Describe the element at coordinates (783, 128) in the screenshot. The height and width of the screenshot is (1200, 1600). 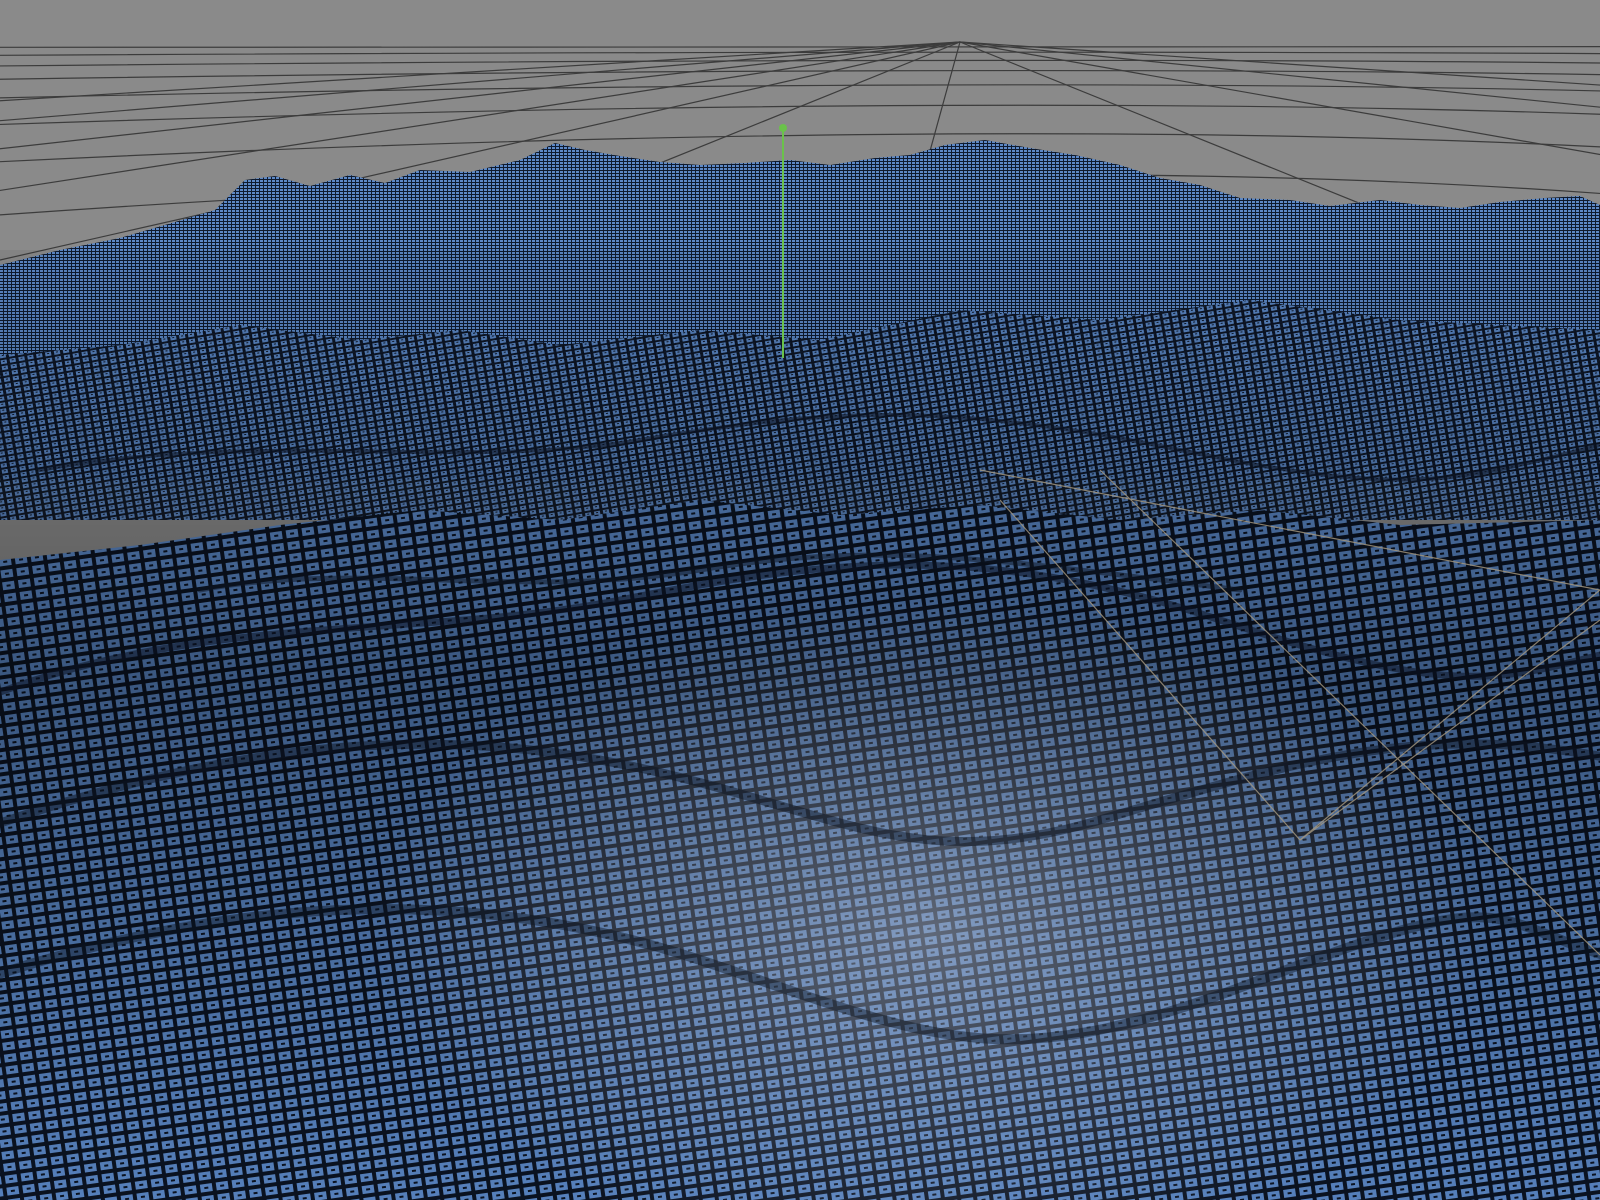
I see `y-axis-handle` at that location.